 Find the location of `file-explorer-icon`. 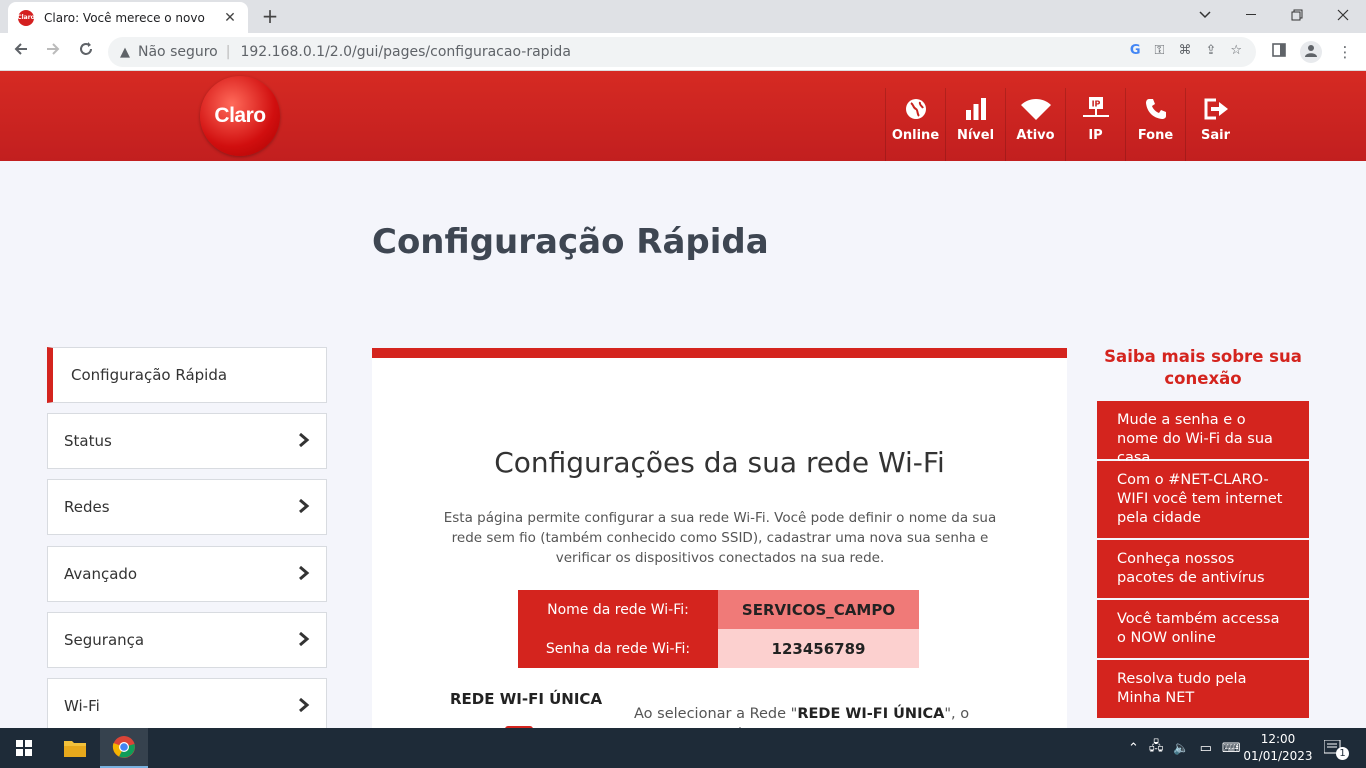

file-explorer-icon is located at coordinates (75, 748).